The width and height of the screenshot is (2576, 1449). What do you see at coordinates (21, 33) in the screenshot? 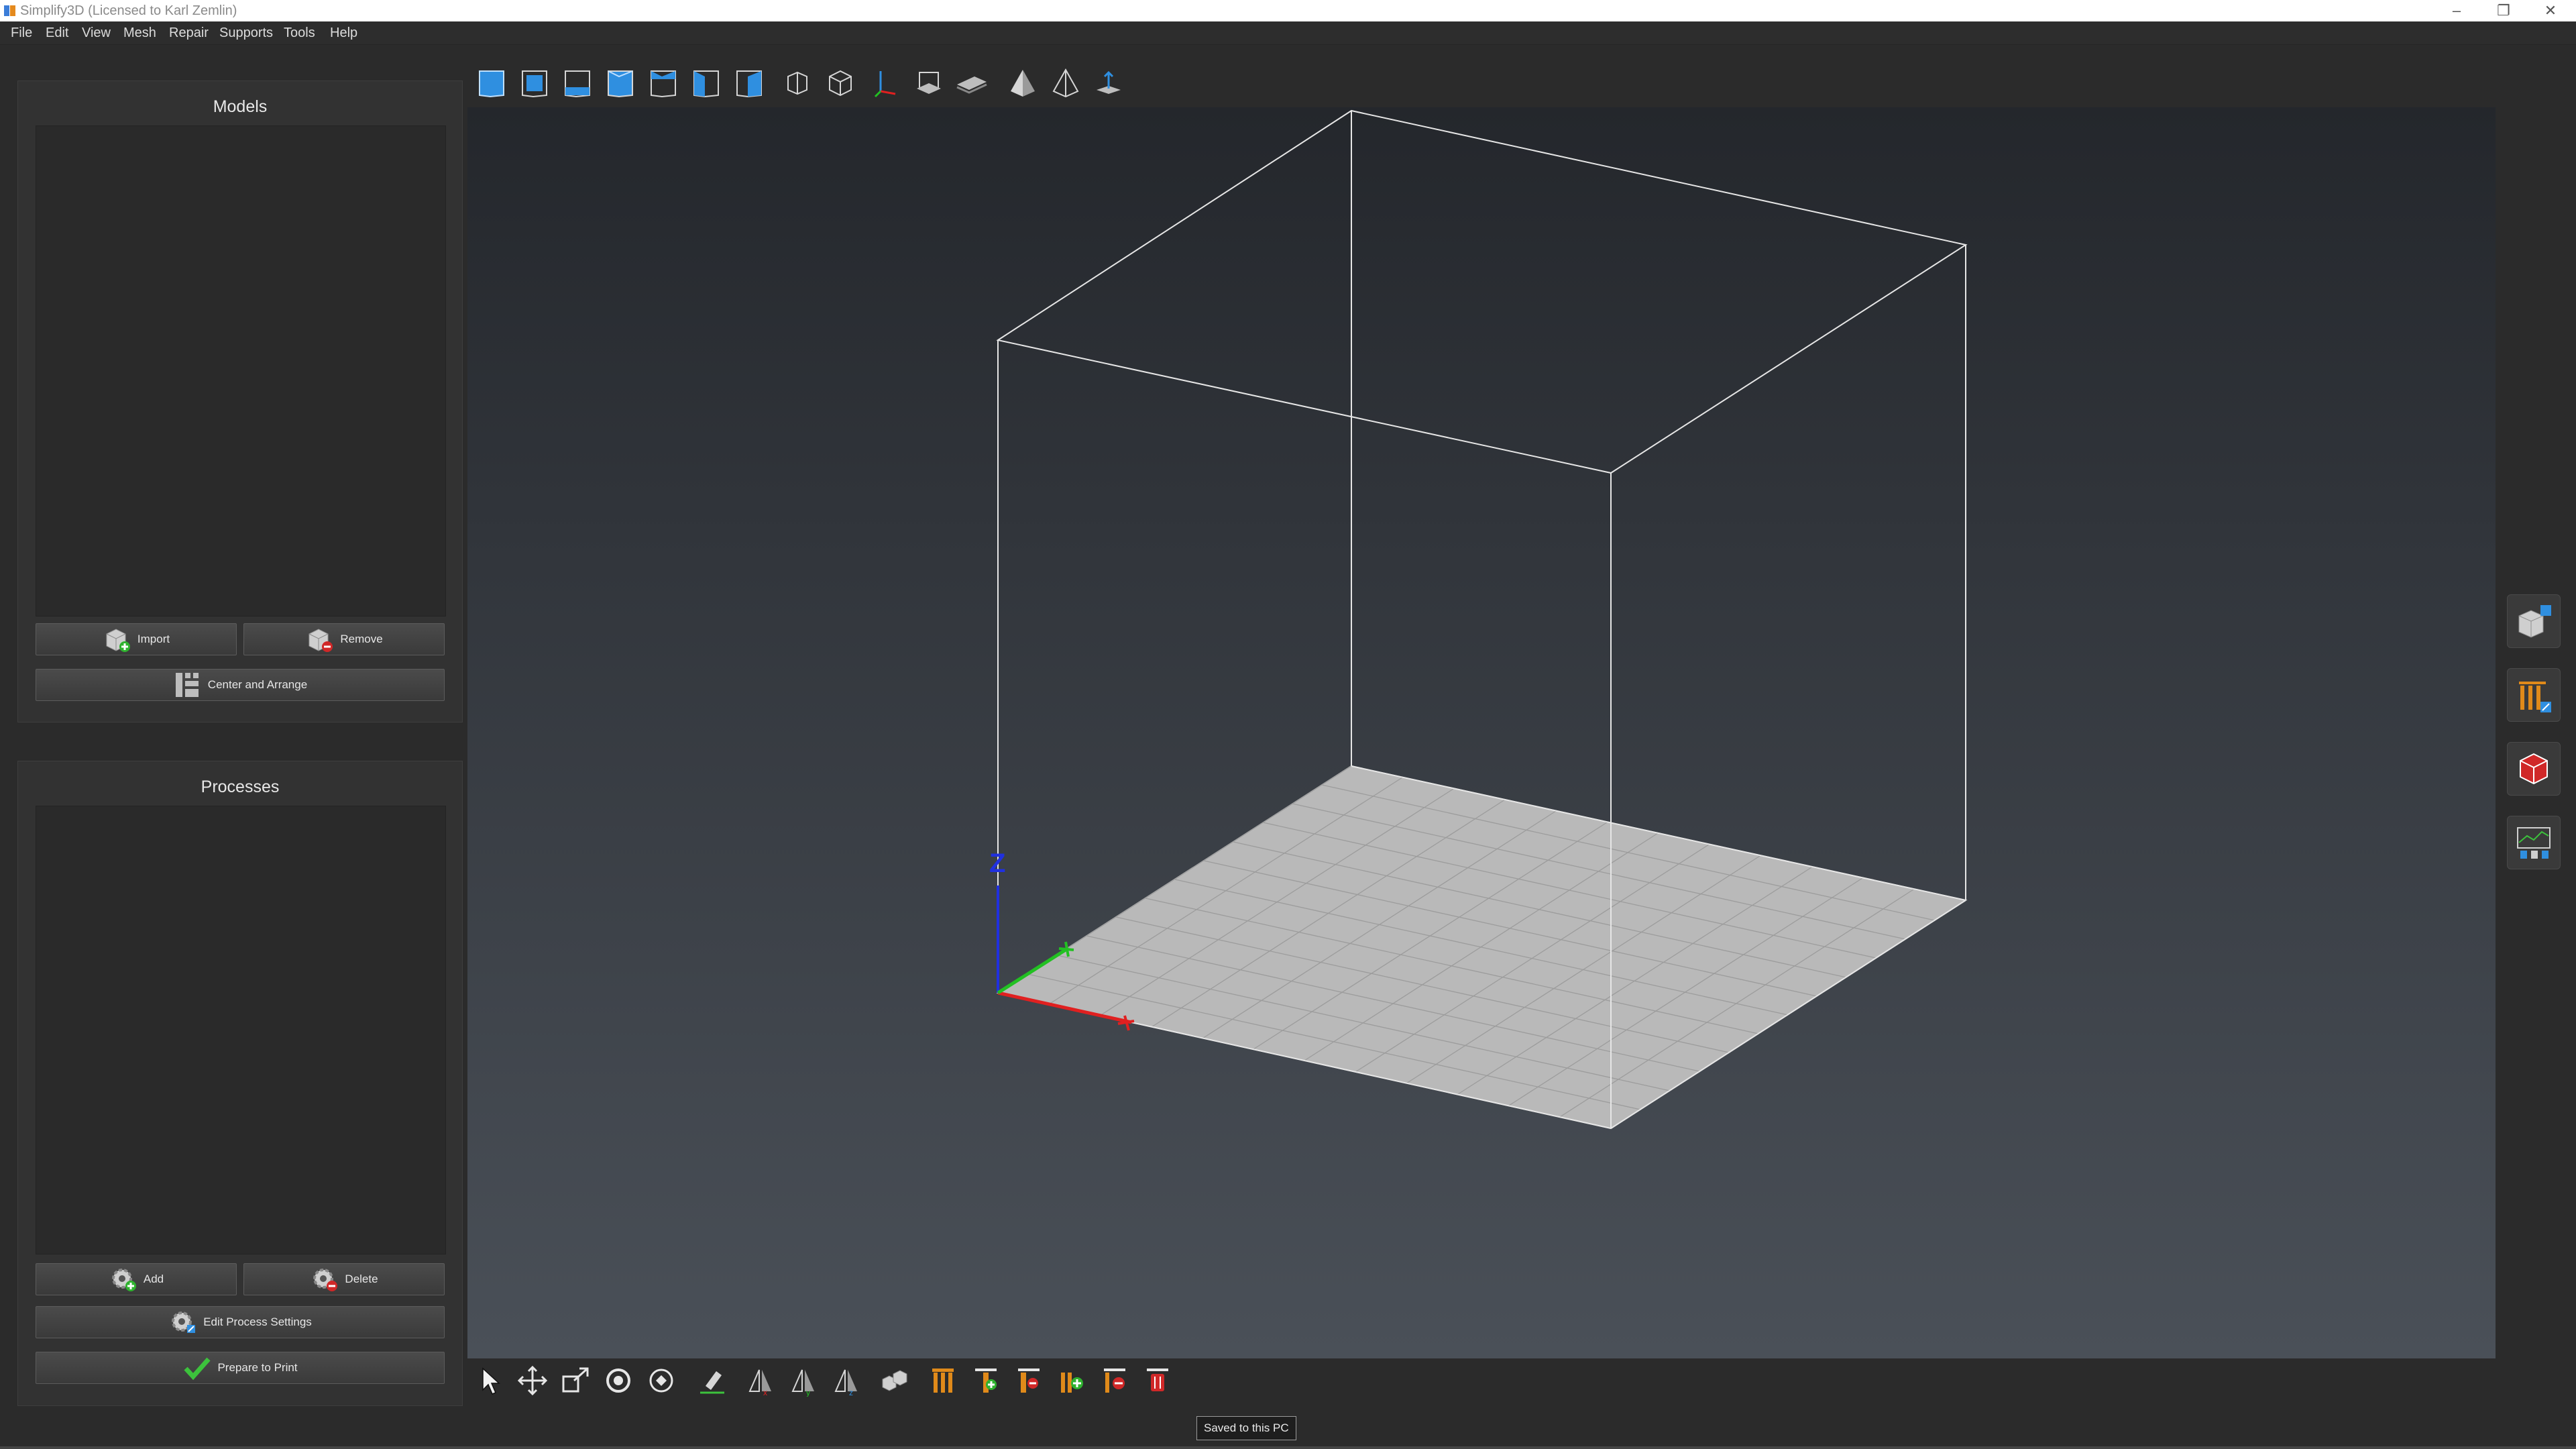
I see `menu-file: File` at bounding box center [21, 33].